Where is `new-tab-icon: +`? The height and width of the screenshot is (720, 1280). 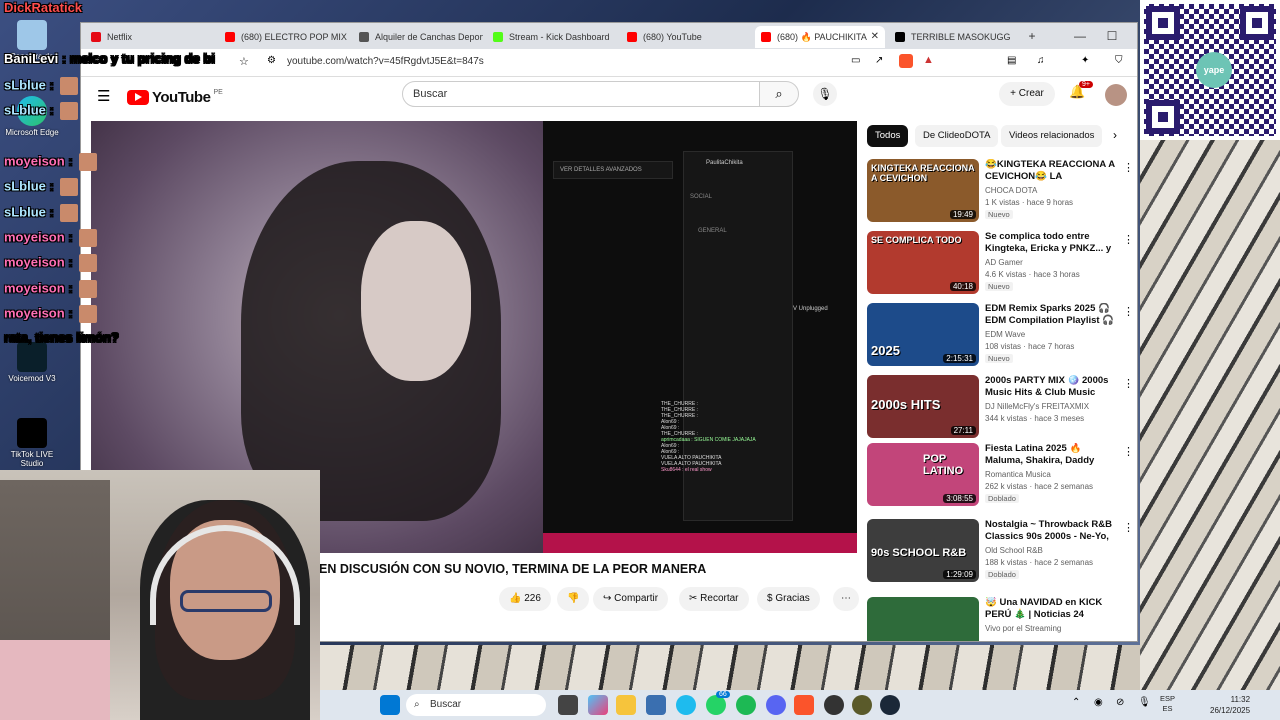
new-tab-icon: + is located at coordinates (1032, 36).